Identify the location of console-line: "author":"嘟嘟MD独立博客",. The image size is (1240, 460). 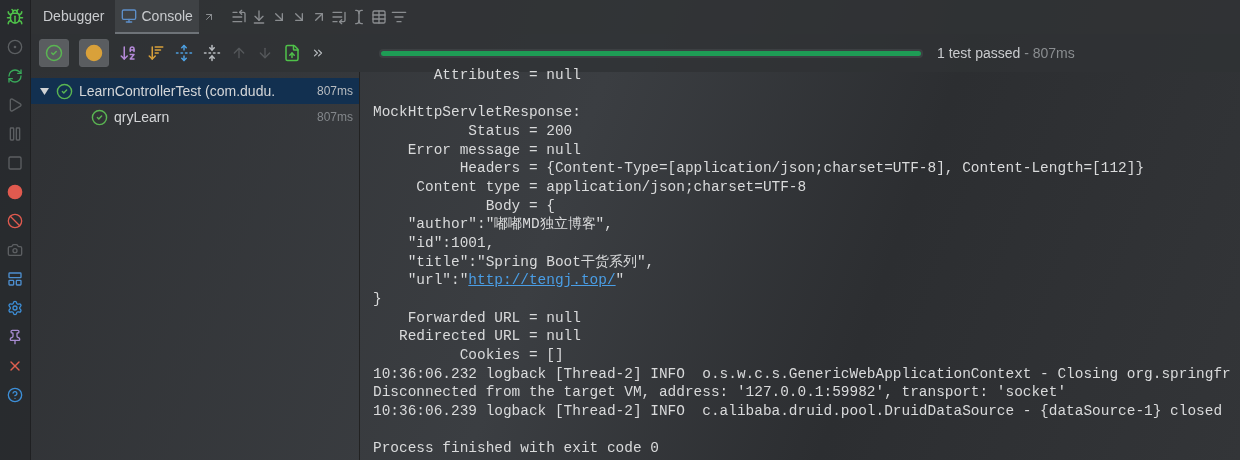
(510, 224).